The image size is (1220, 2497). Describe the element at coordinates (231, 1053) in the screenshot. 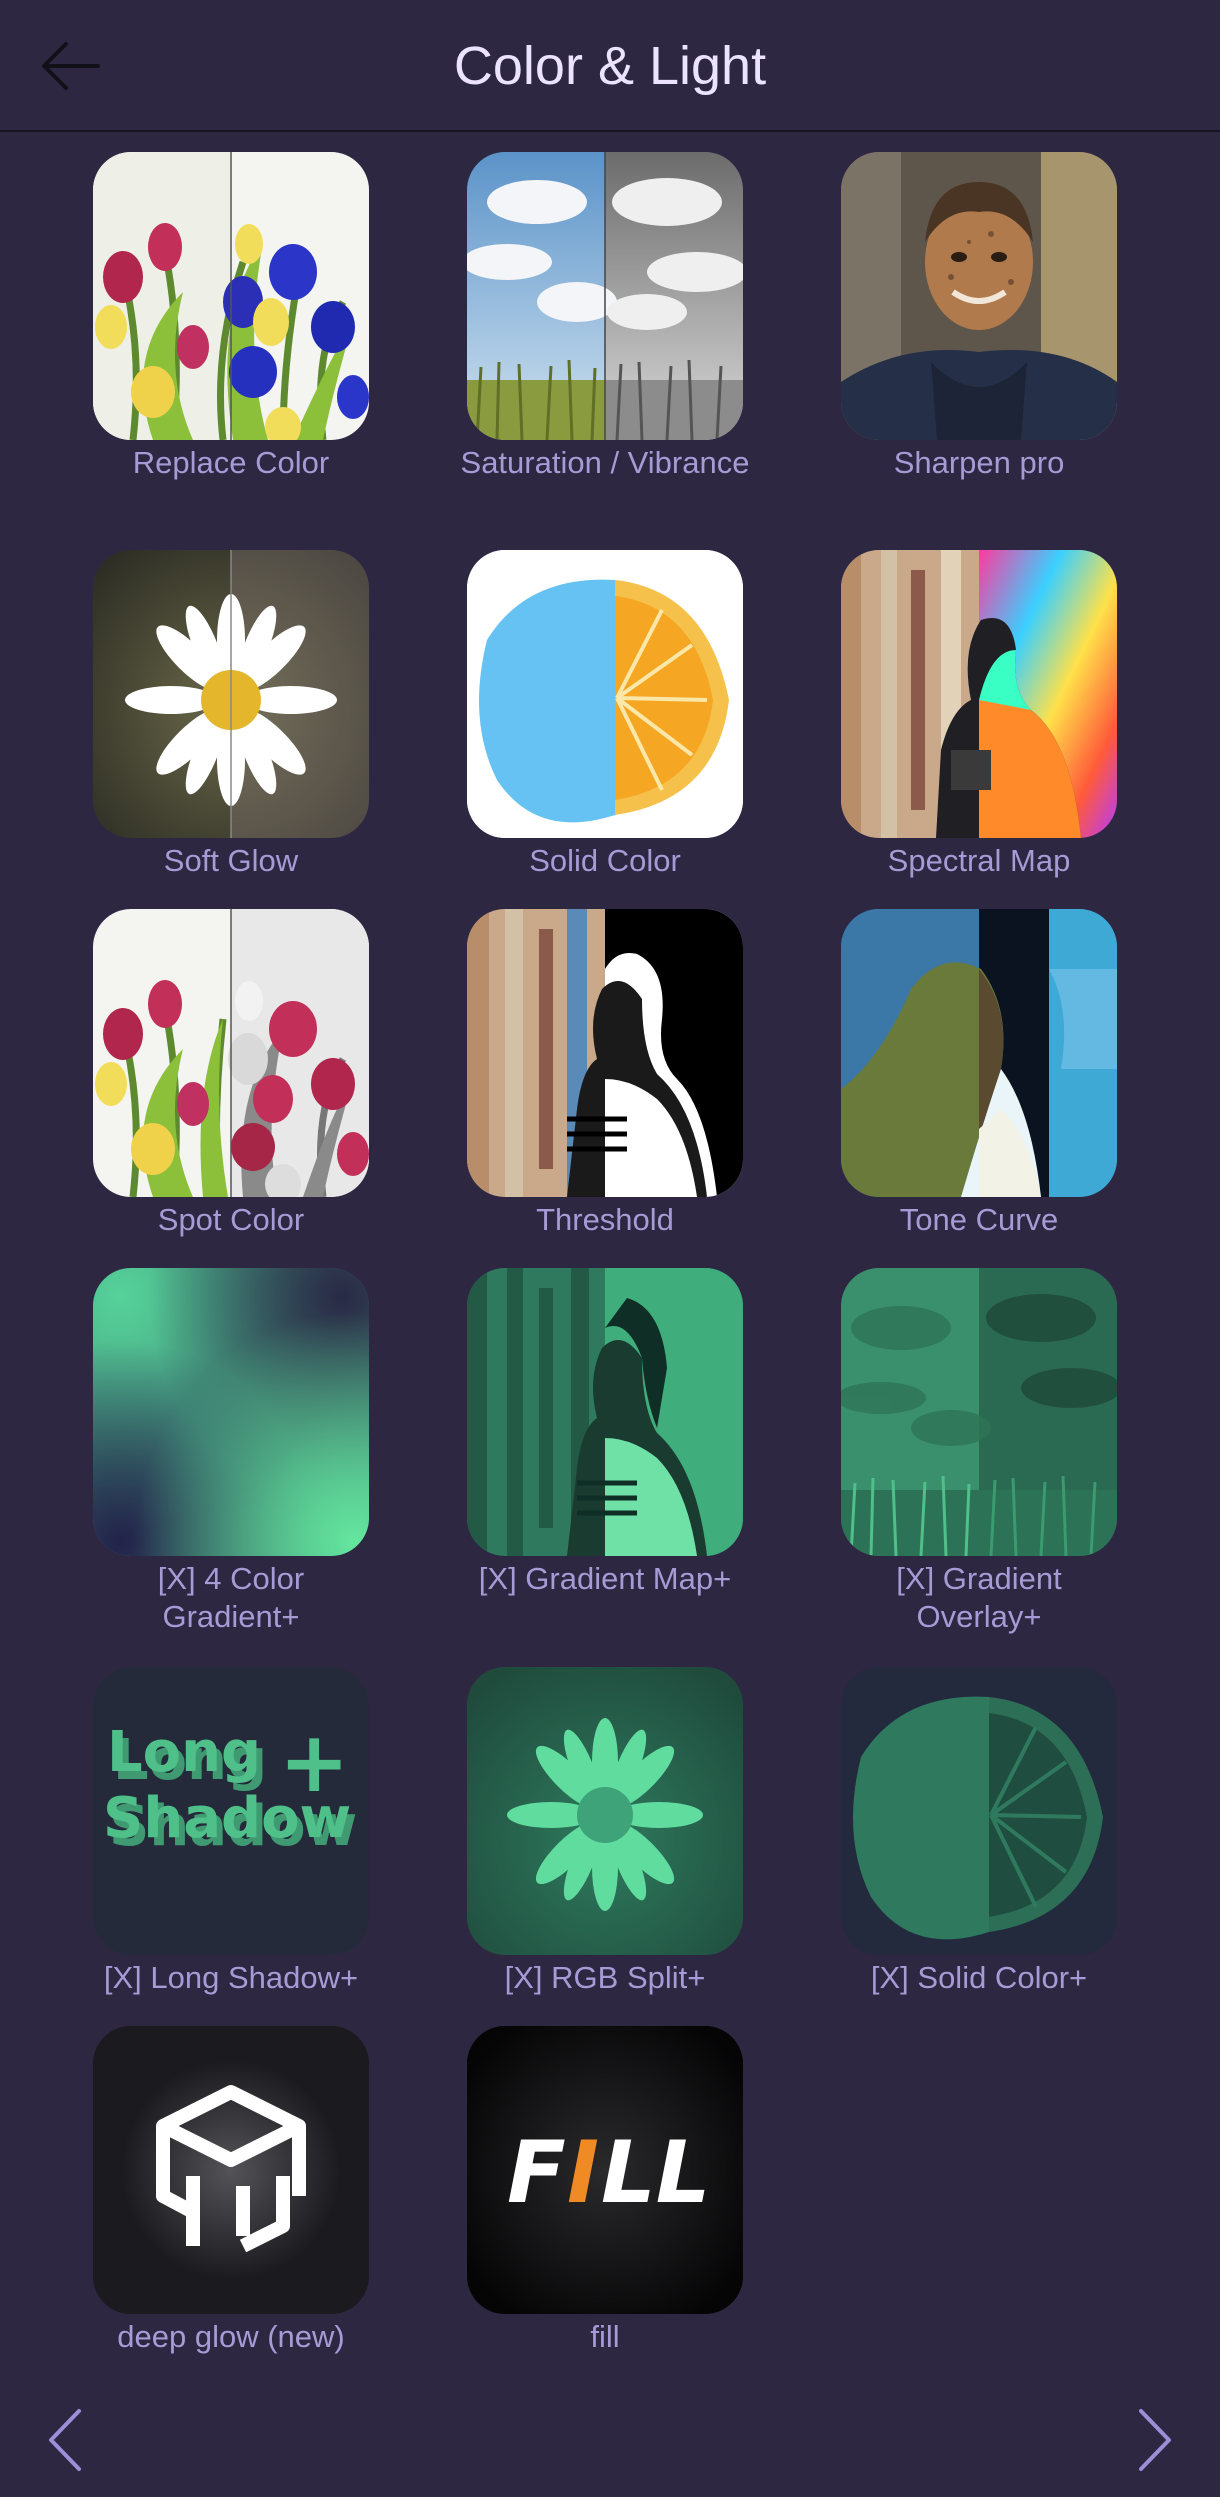

I see `spot-color-thumbnail` at that location.